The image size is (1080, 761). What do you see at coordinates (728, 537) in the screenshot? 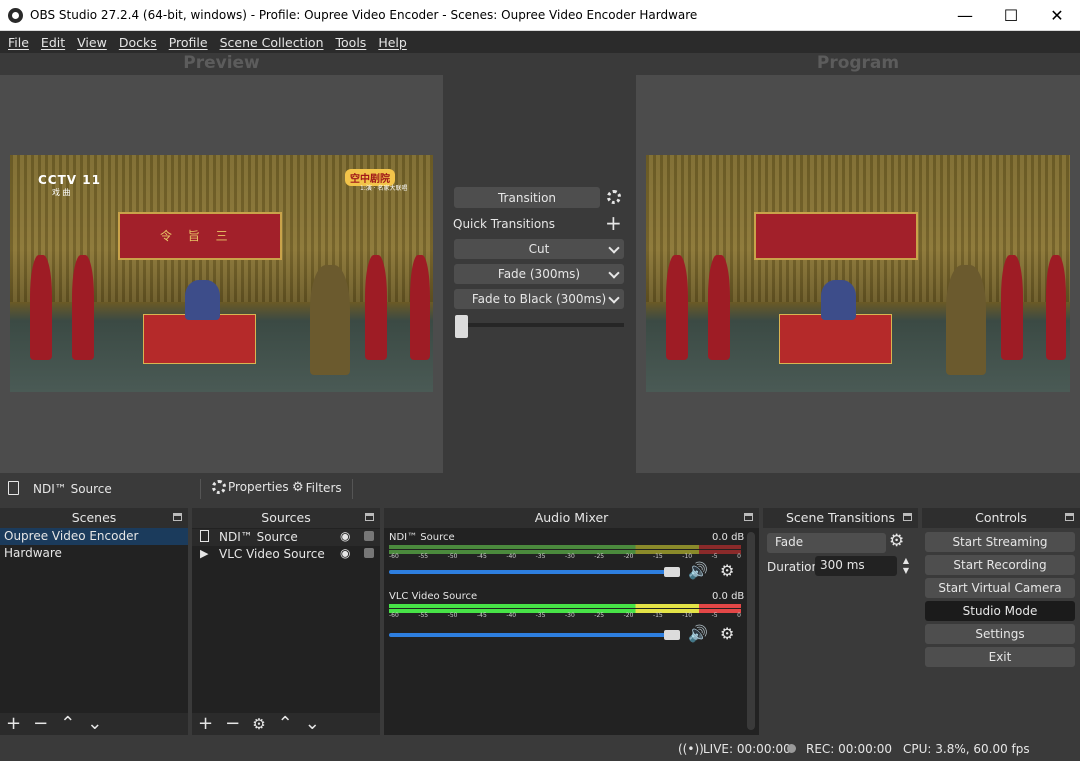
I see `channel-db: 0.0 dB` at bounding box center [728, 537].